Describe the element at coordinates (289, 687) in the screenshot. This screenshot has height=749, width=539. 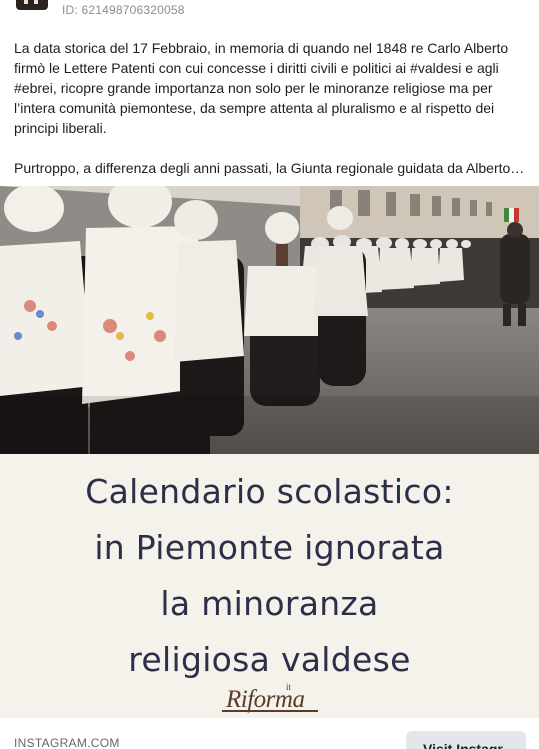
I see `logo-small-text: it` at that location.